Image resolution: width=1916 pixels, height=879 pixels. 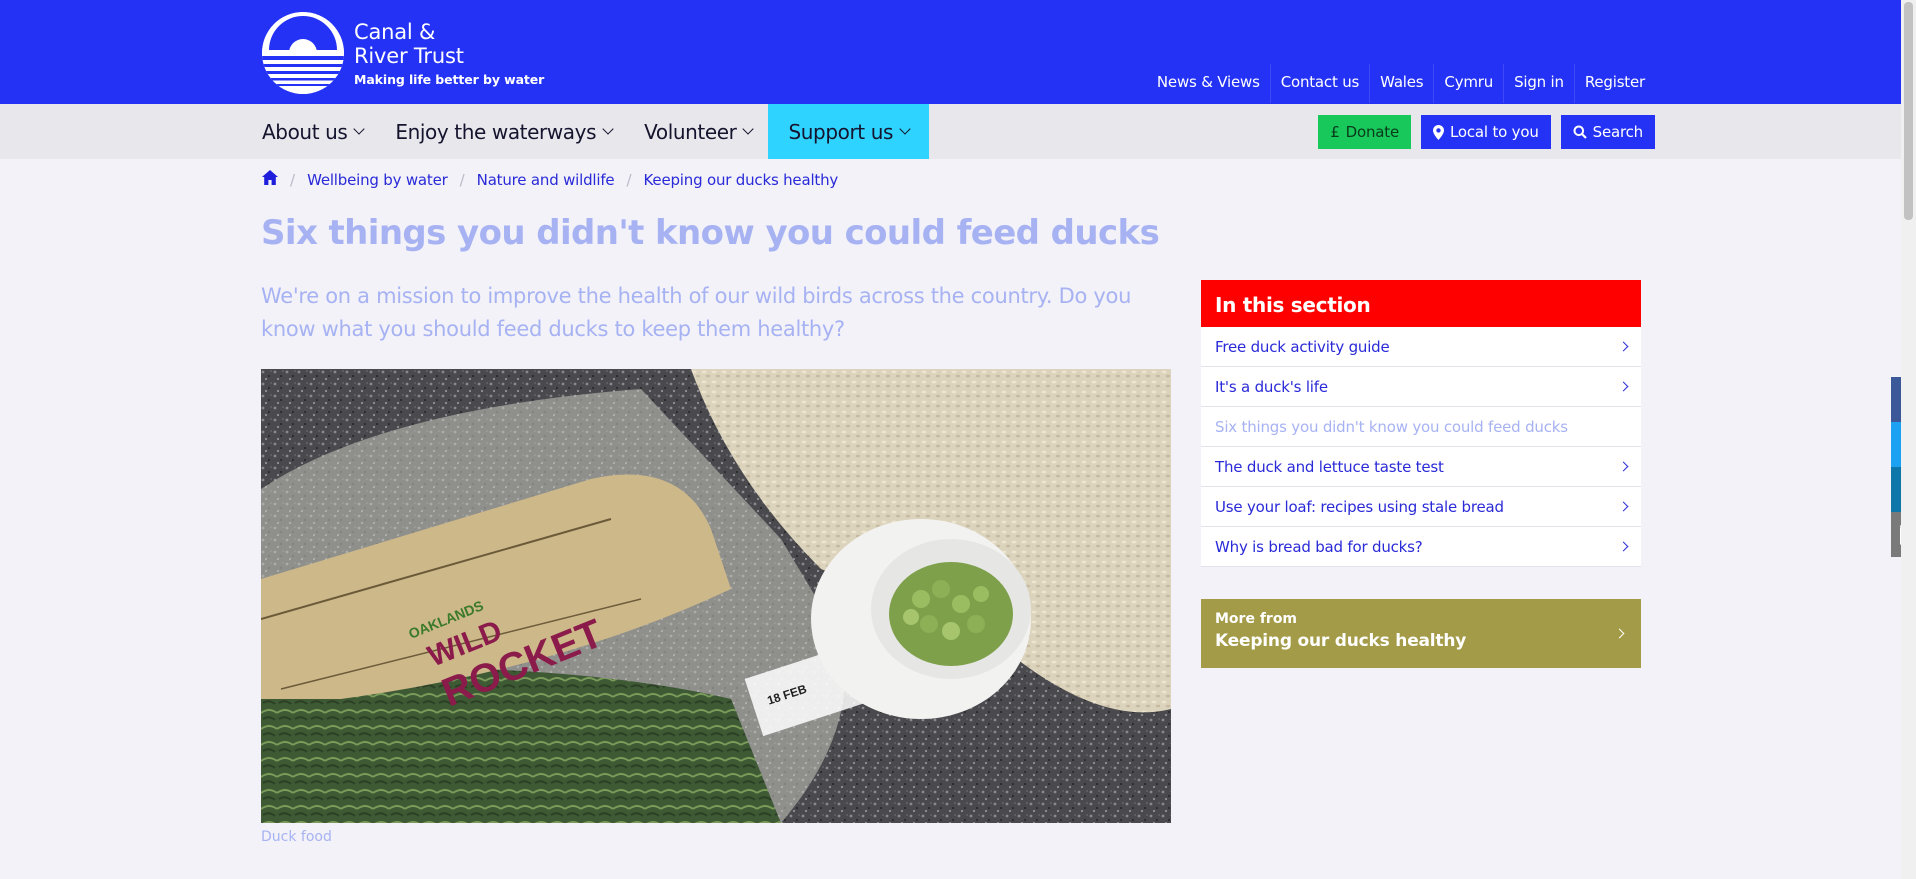 I want to click on nav-item-label: About us, so click(x=305, y=131).